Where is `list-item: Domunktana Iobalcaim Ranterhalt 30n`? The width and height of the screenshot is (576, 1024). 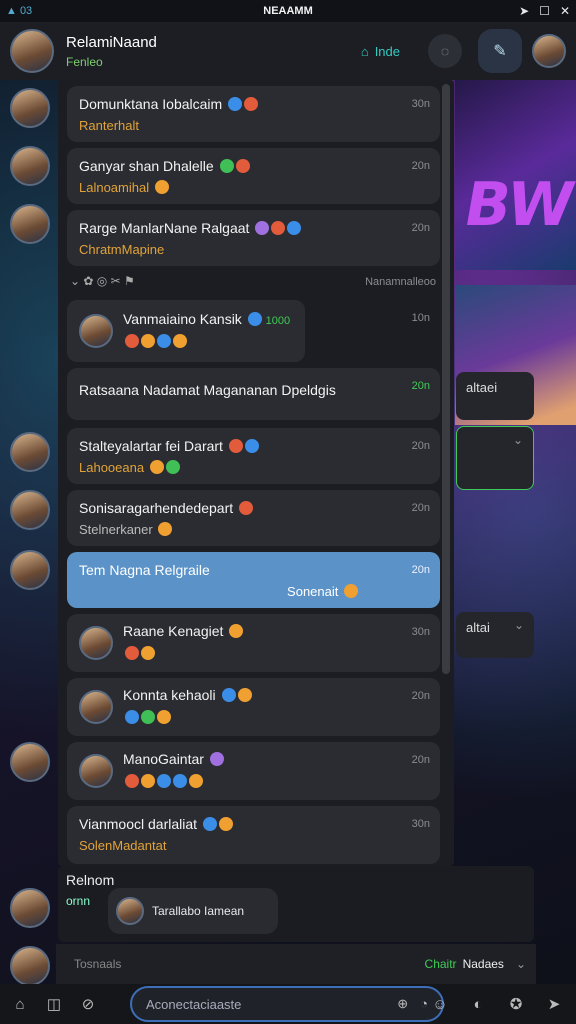 list-item: Domunktana Iobalcaim Ranterhalt 30n is located at coordinates (253, 114).